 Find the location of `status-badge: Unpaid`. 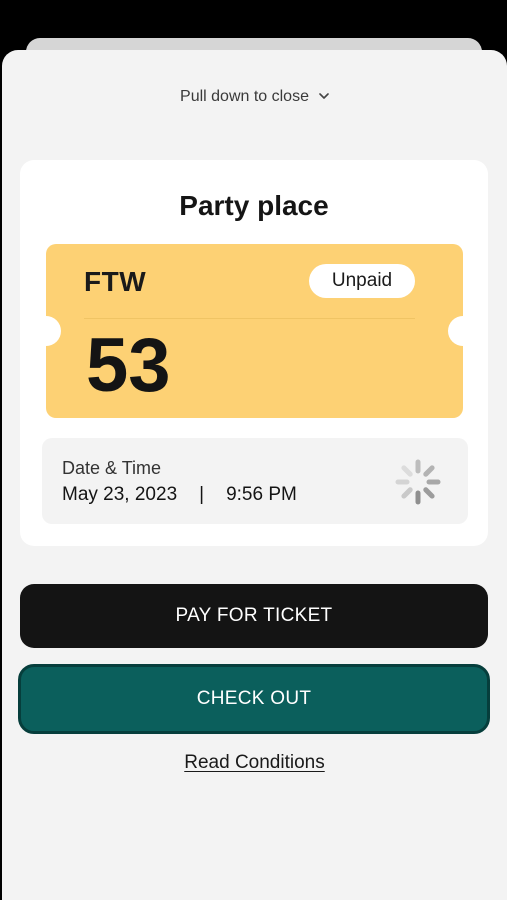

status-badge: Unpaid is located at coordinates (362, 281).